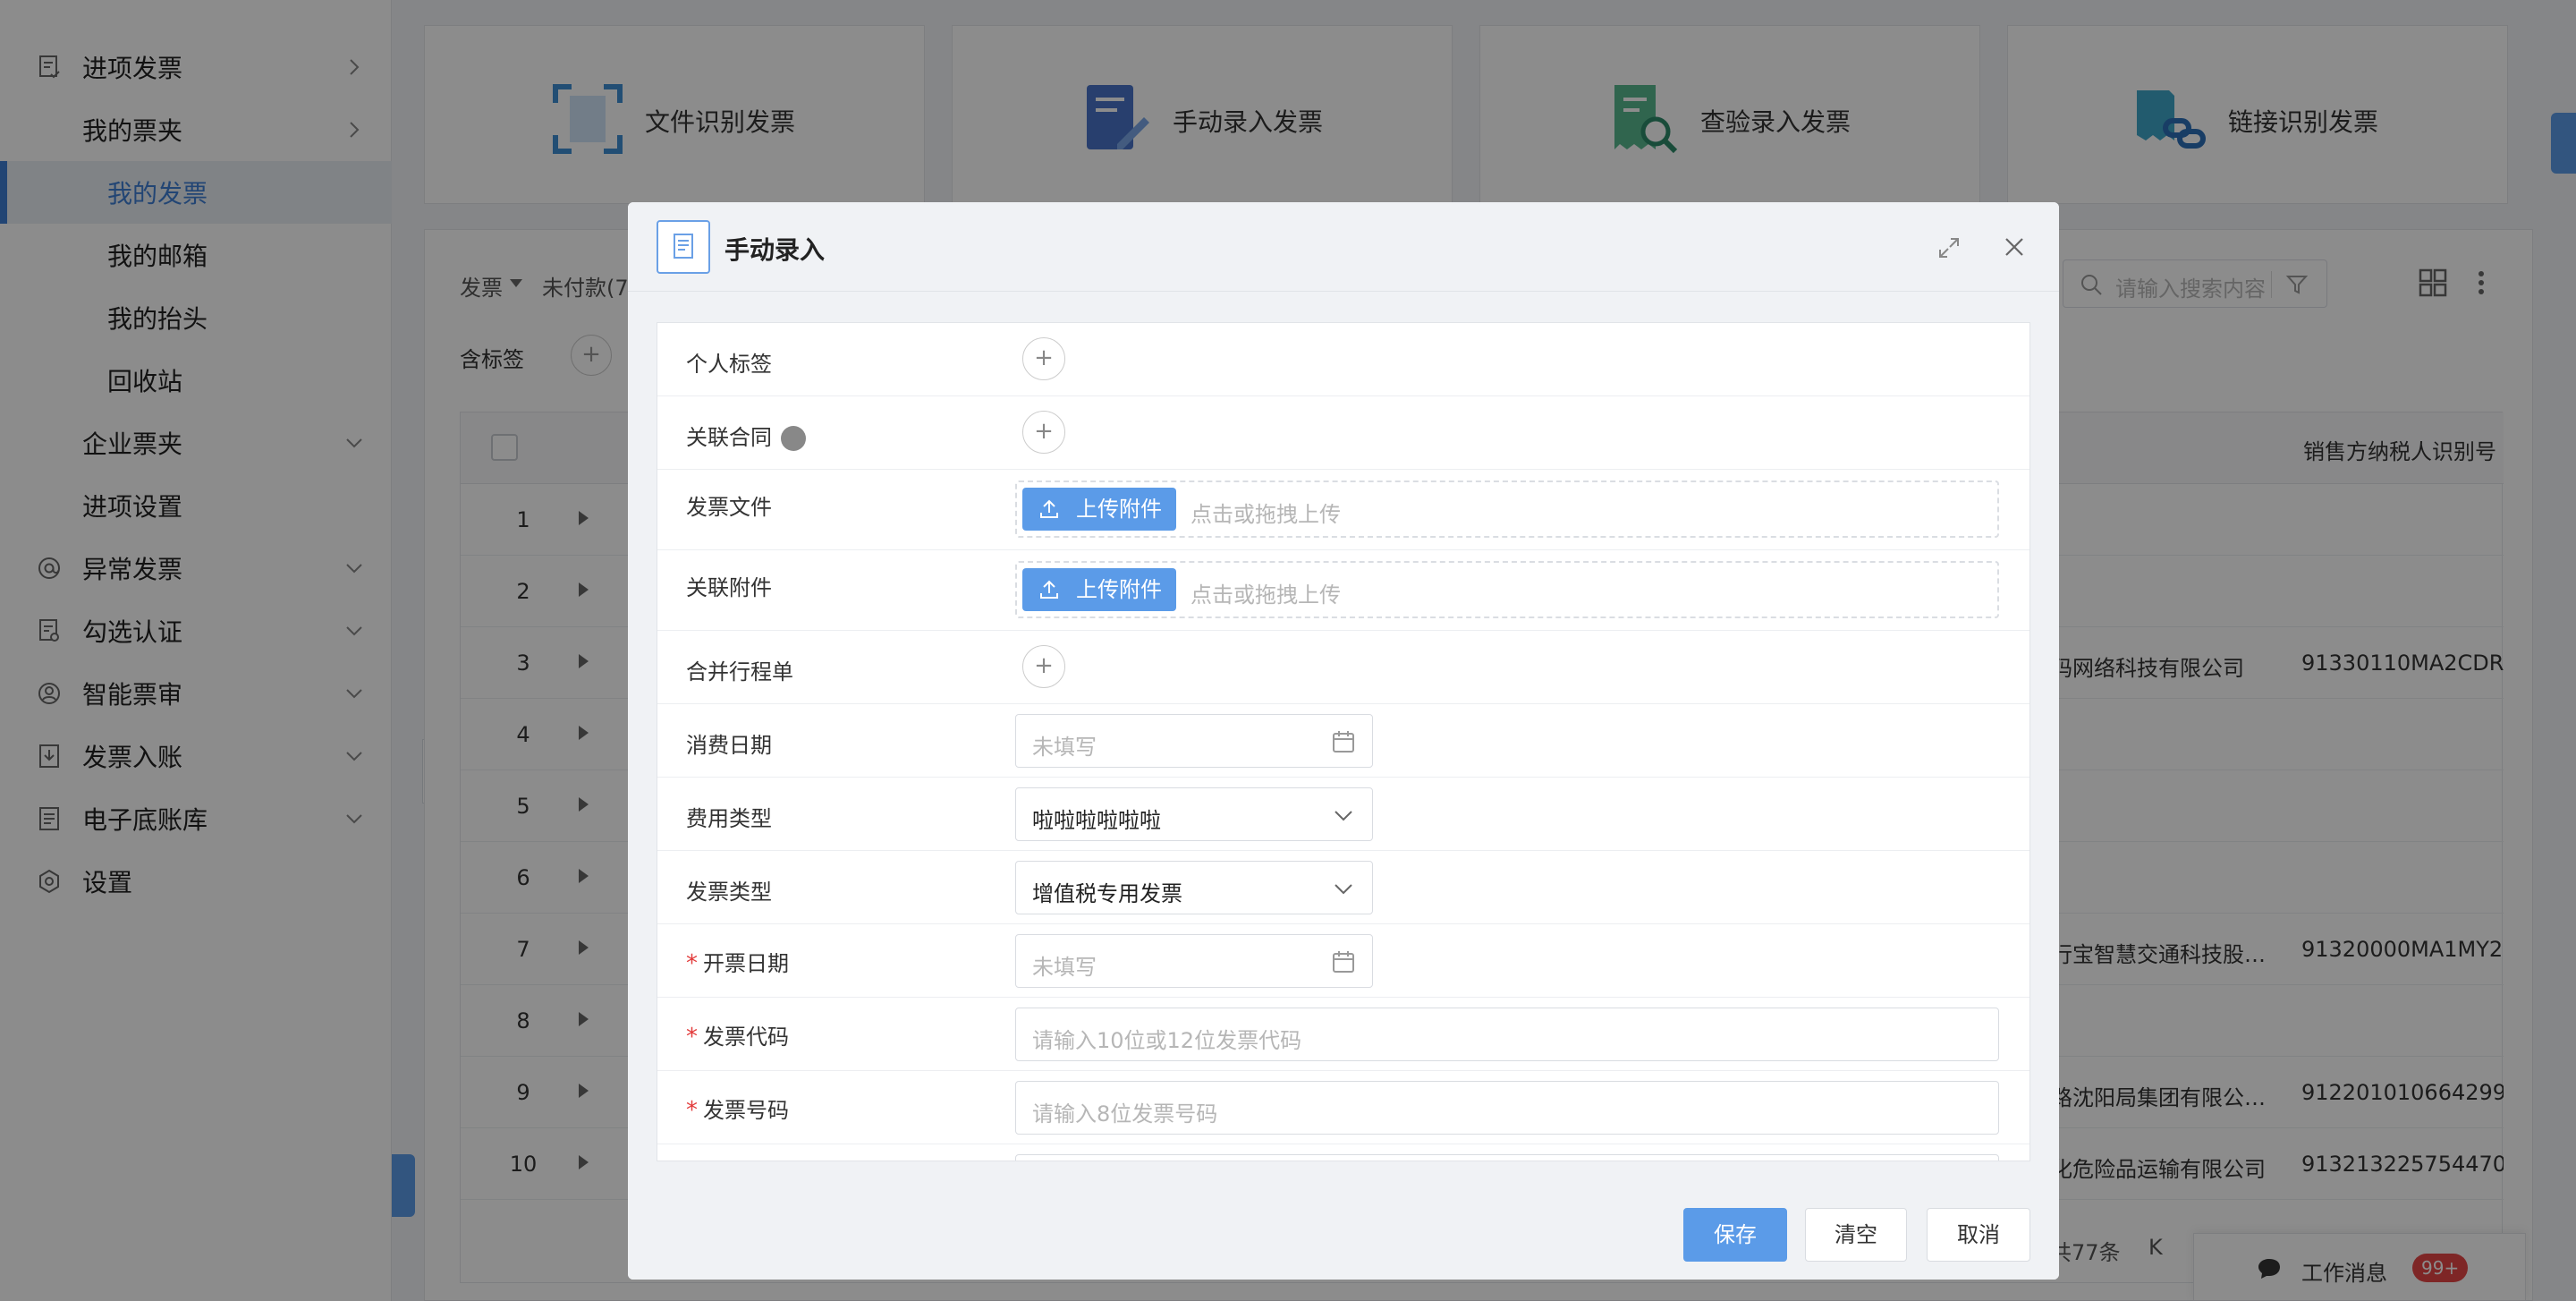  I want to click on field-label-text: 关联合同, so click(729, 437).